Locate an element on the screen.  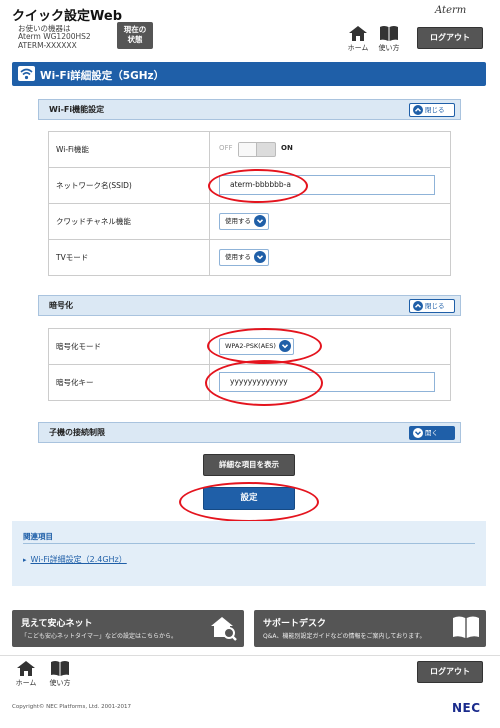
quad-channel-label: クワッドチャネル機能 is located at coordinates (129, 221).